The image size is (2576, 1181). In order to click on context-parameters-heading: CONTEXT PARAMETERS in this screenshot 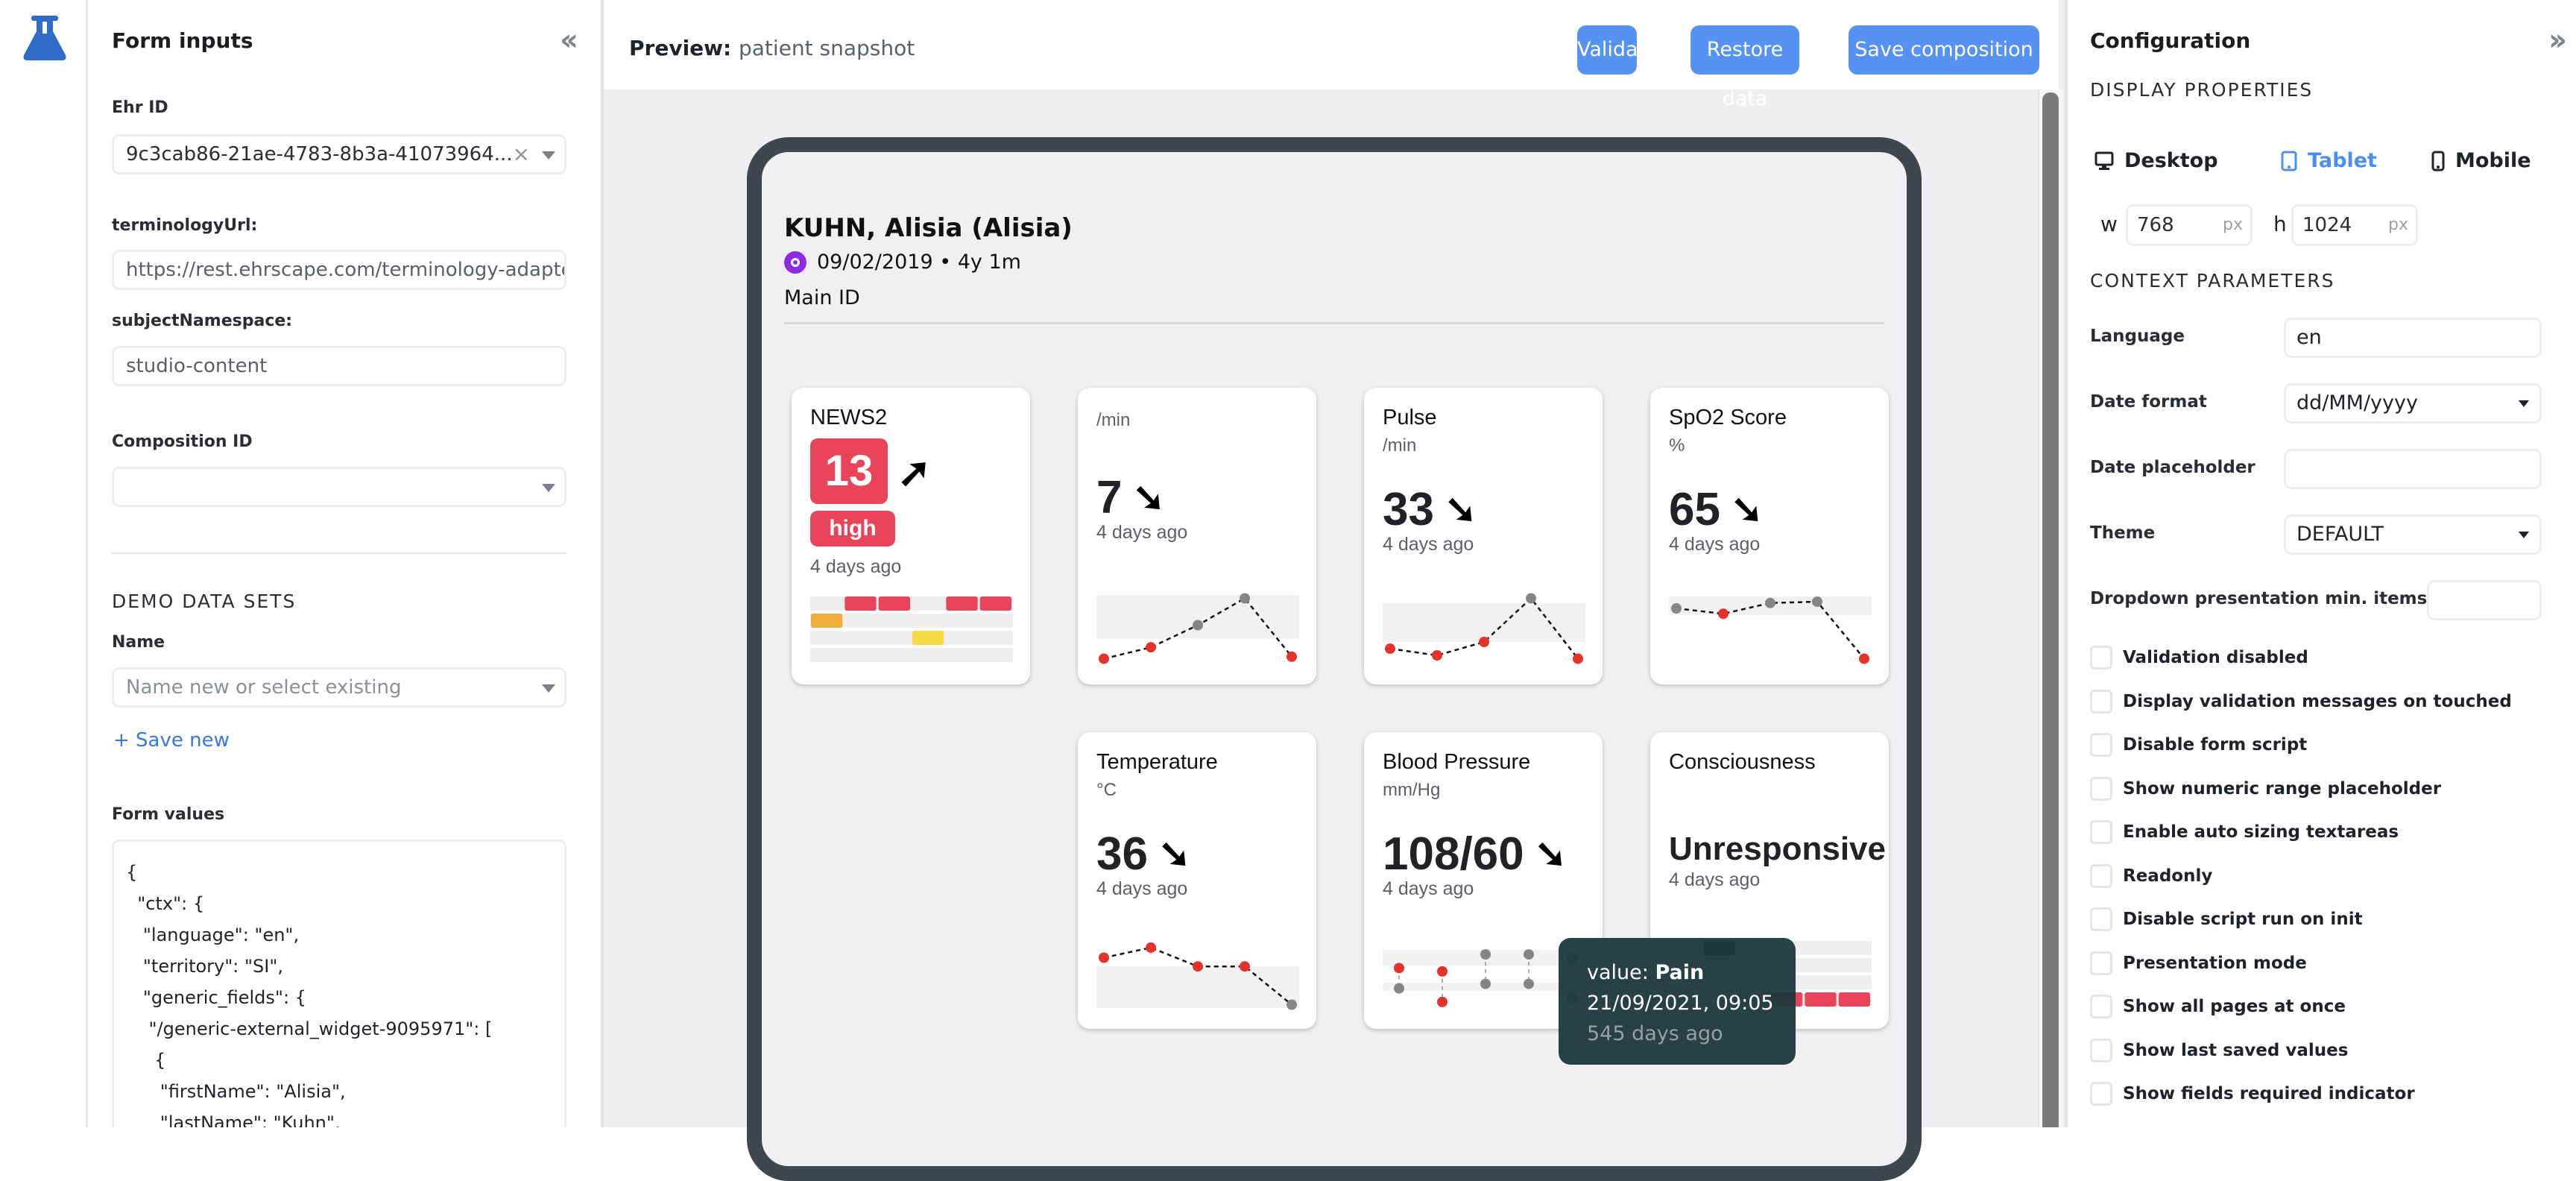, I will do `click(2212, 281)`.